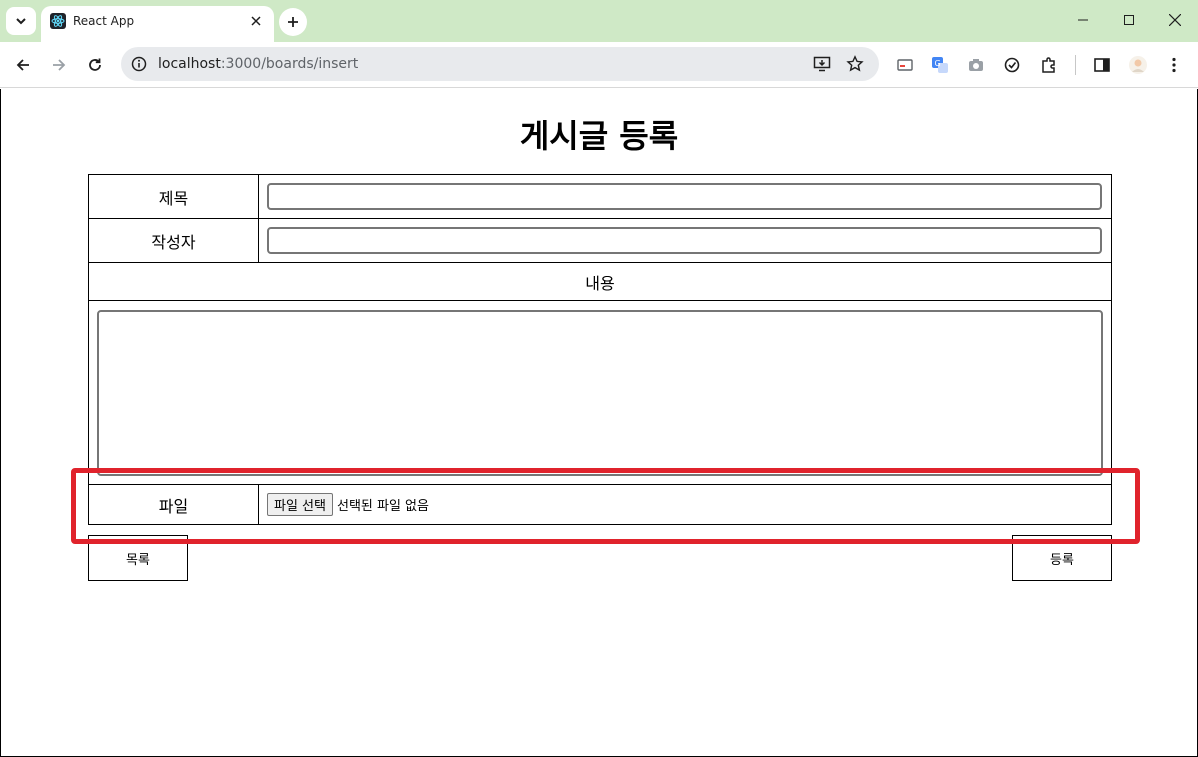  What do you see at coordinates (500, 64) in the screenshot?
I see `address-bar: localhost:3000/boards/insert` at bounding box center [500, 64].